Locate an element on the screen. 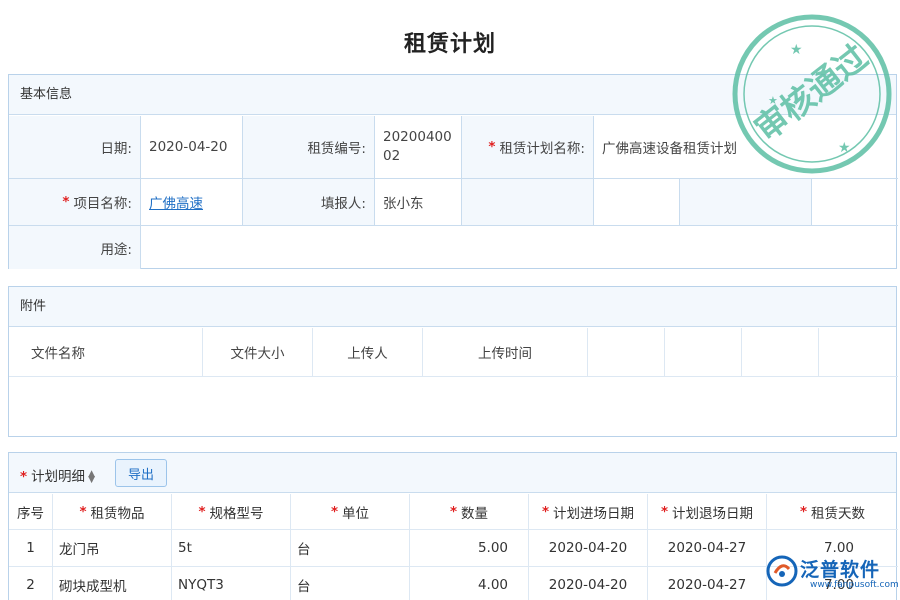 The width and height of the screenshot is (900, 600). detail-col-item: *租赁物品 is located at coordinates (112, 512).